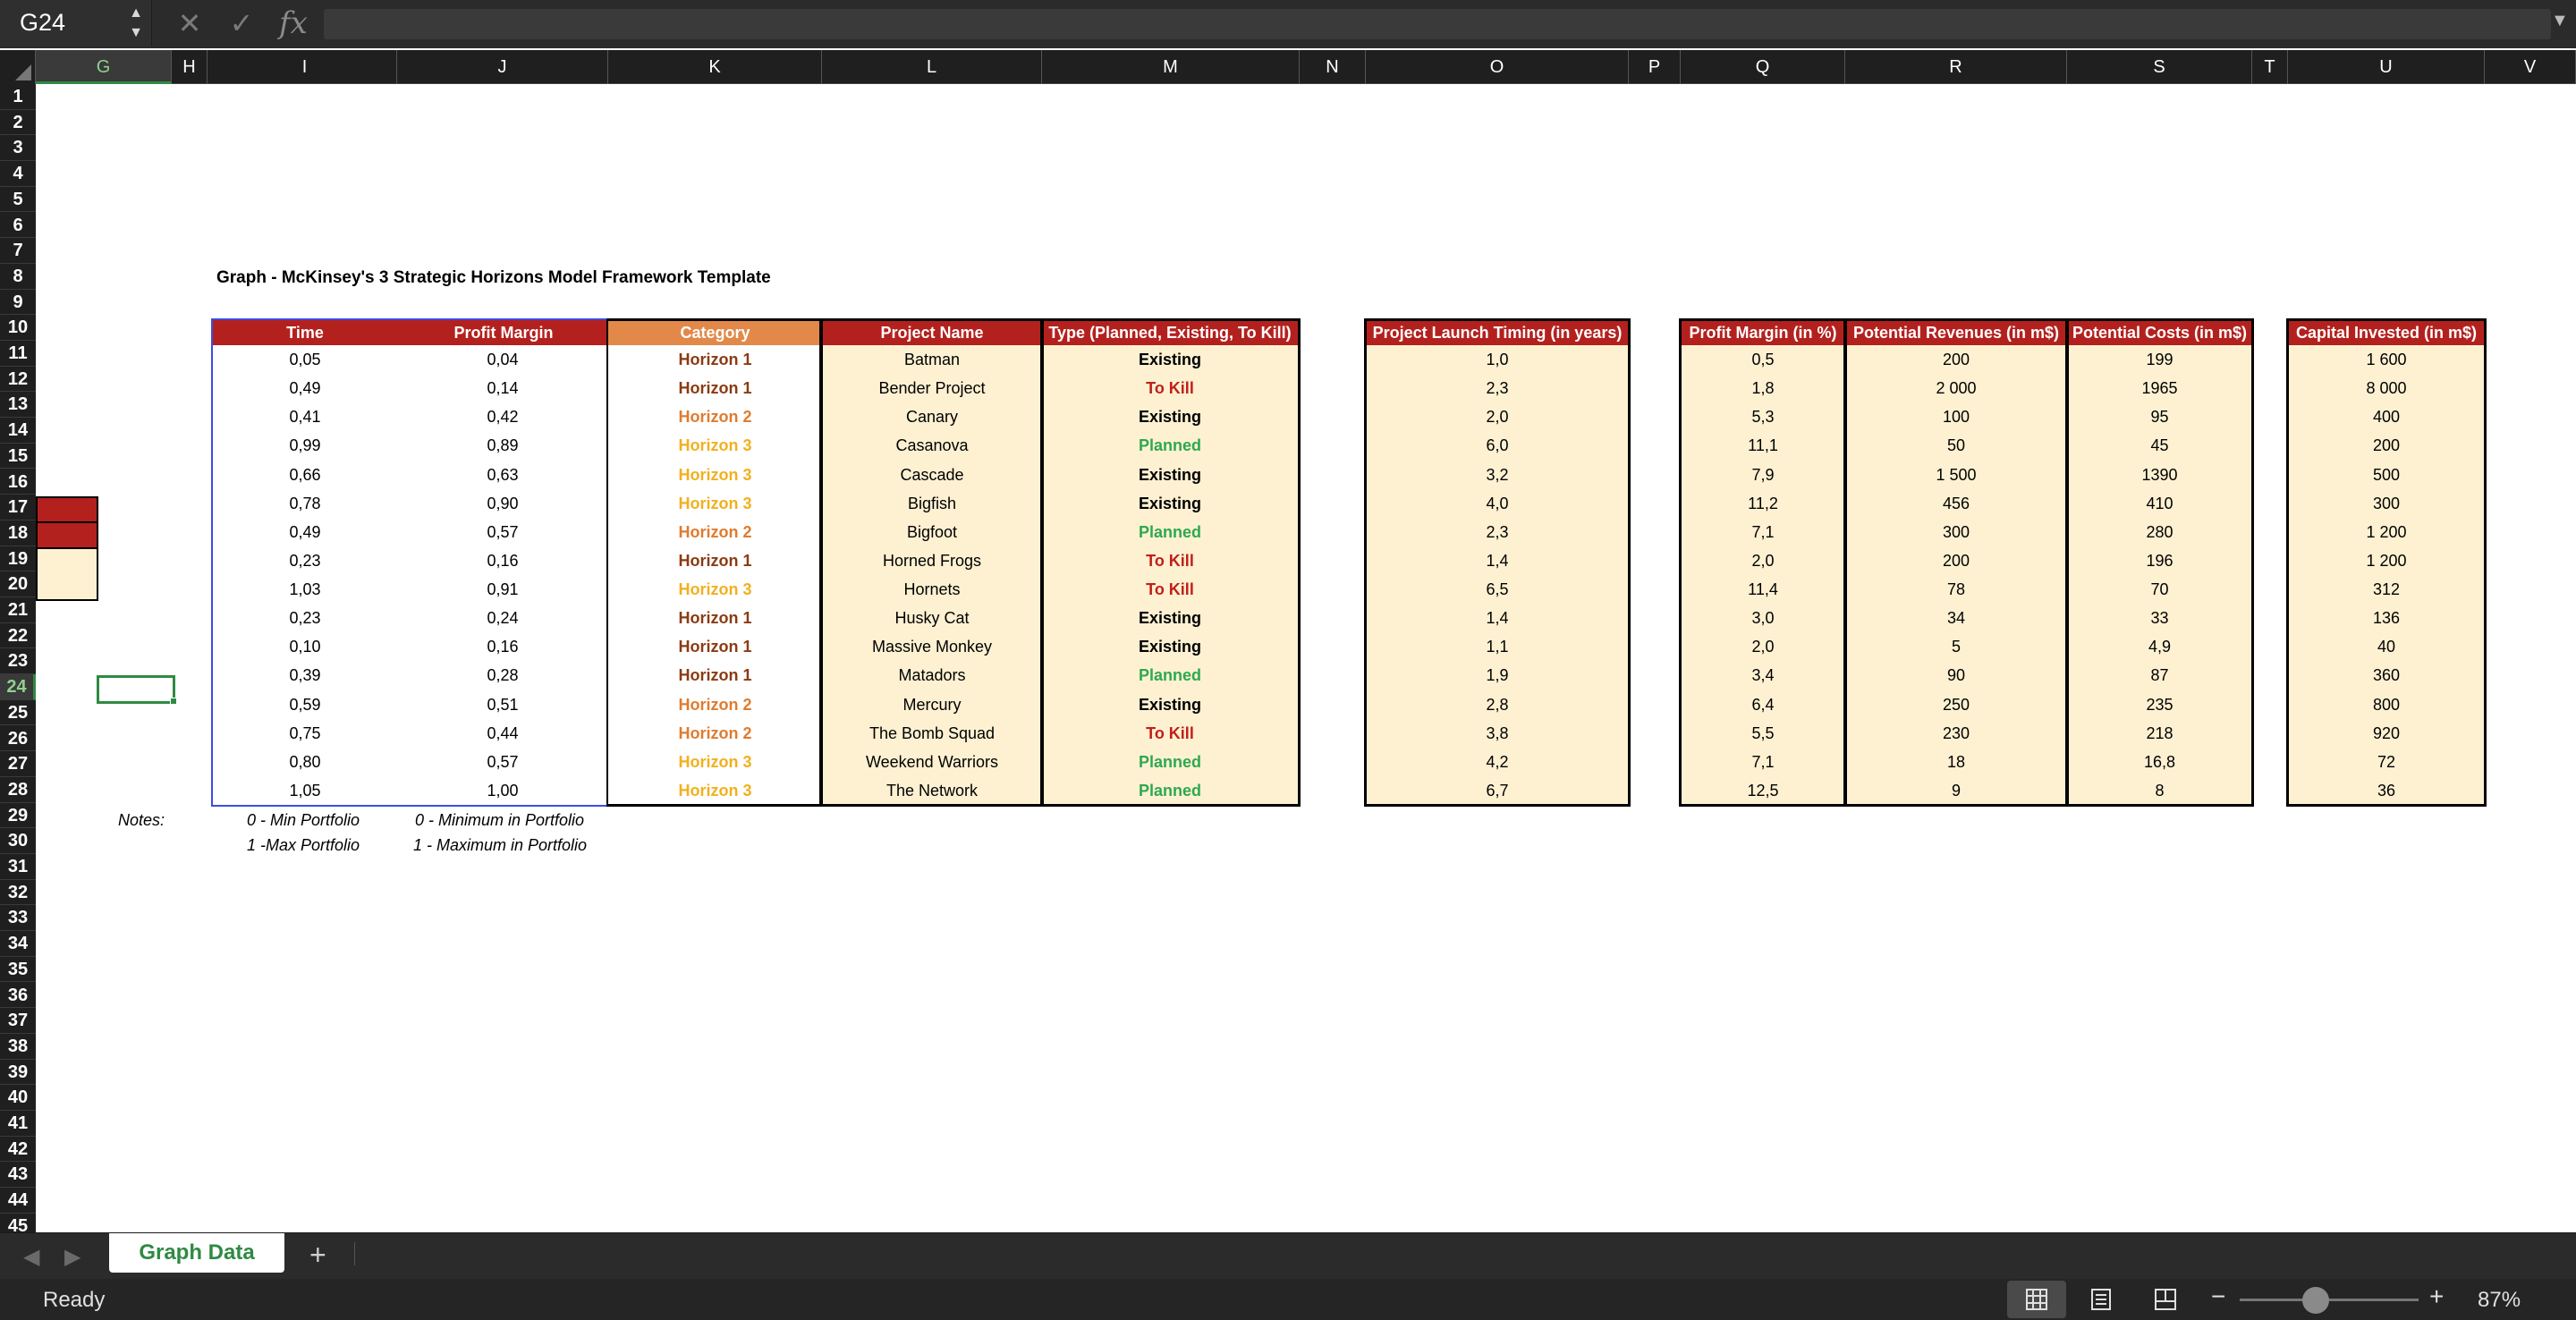  What do you see at coordinates (2159, 646) in the screenshot?
I see `cell-costs: 4,9` at bounding box center [2159, 646].